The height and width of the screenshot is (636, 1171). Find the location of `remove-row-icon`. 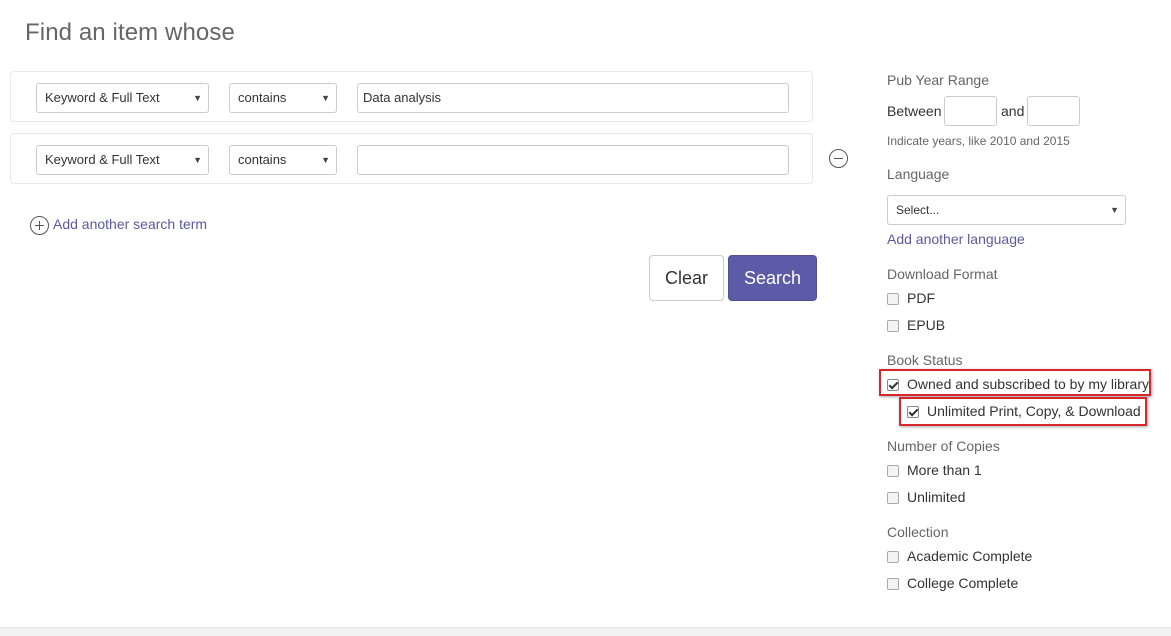

remove-row-icon is located at coordinates (838, 158).